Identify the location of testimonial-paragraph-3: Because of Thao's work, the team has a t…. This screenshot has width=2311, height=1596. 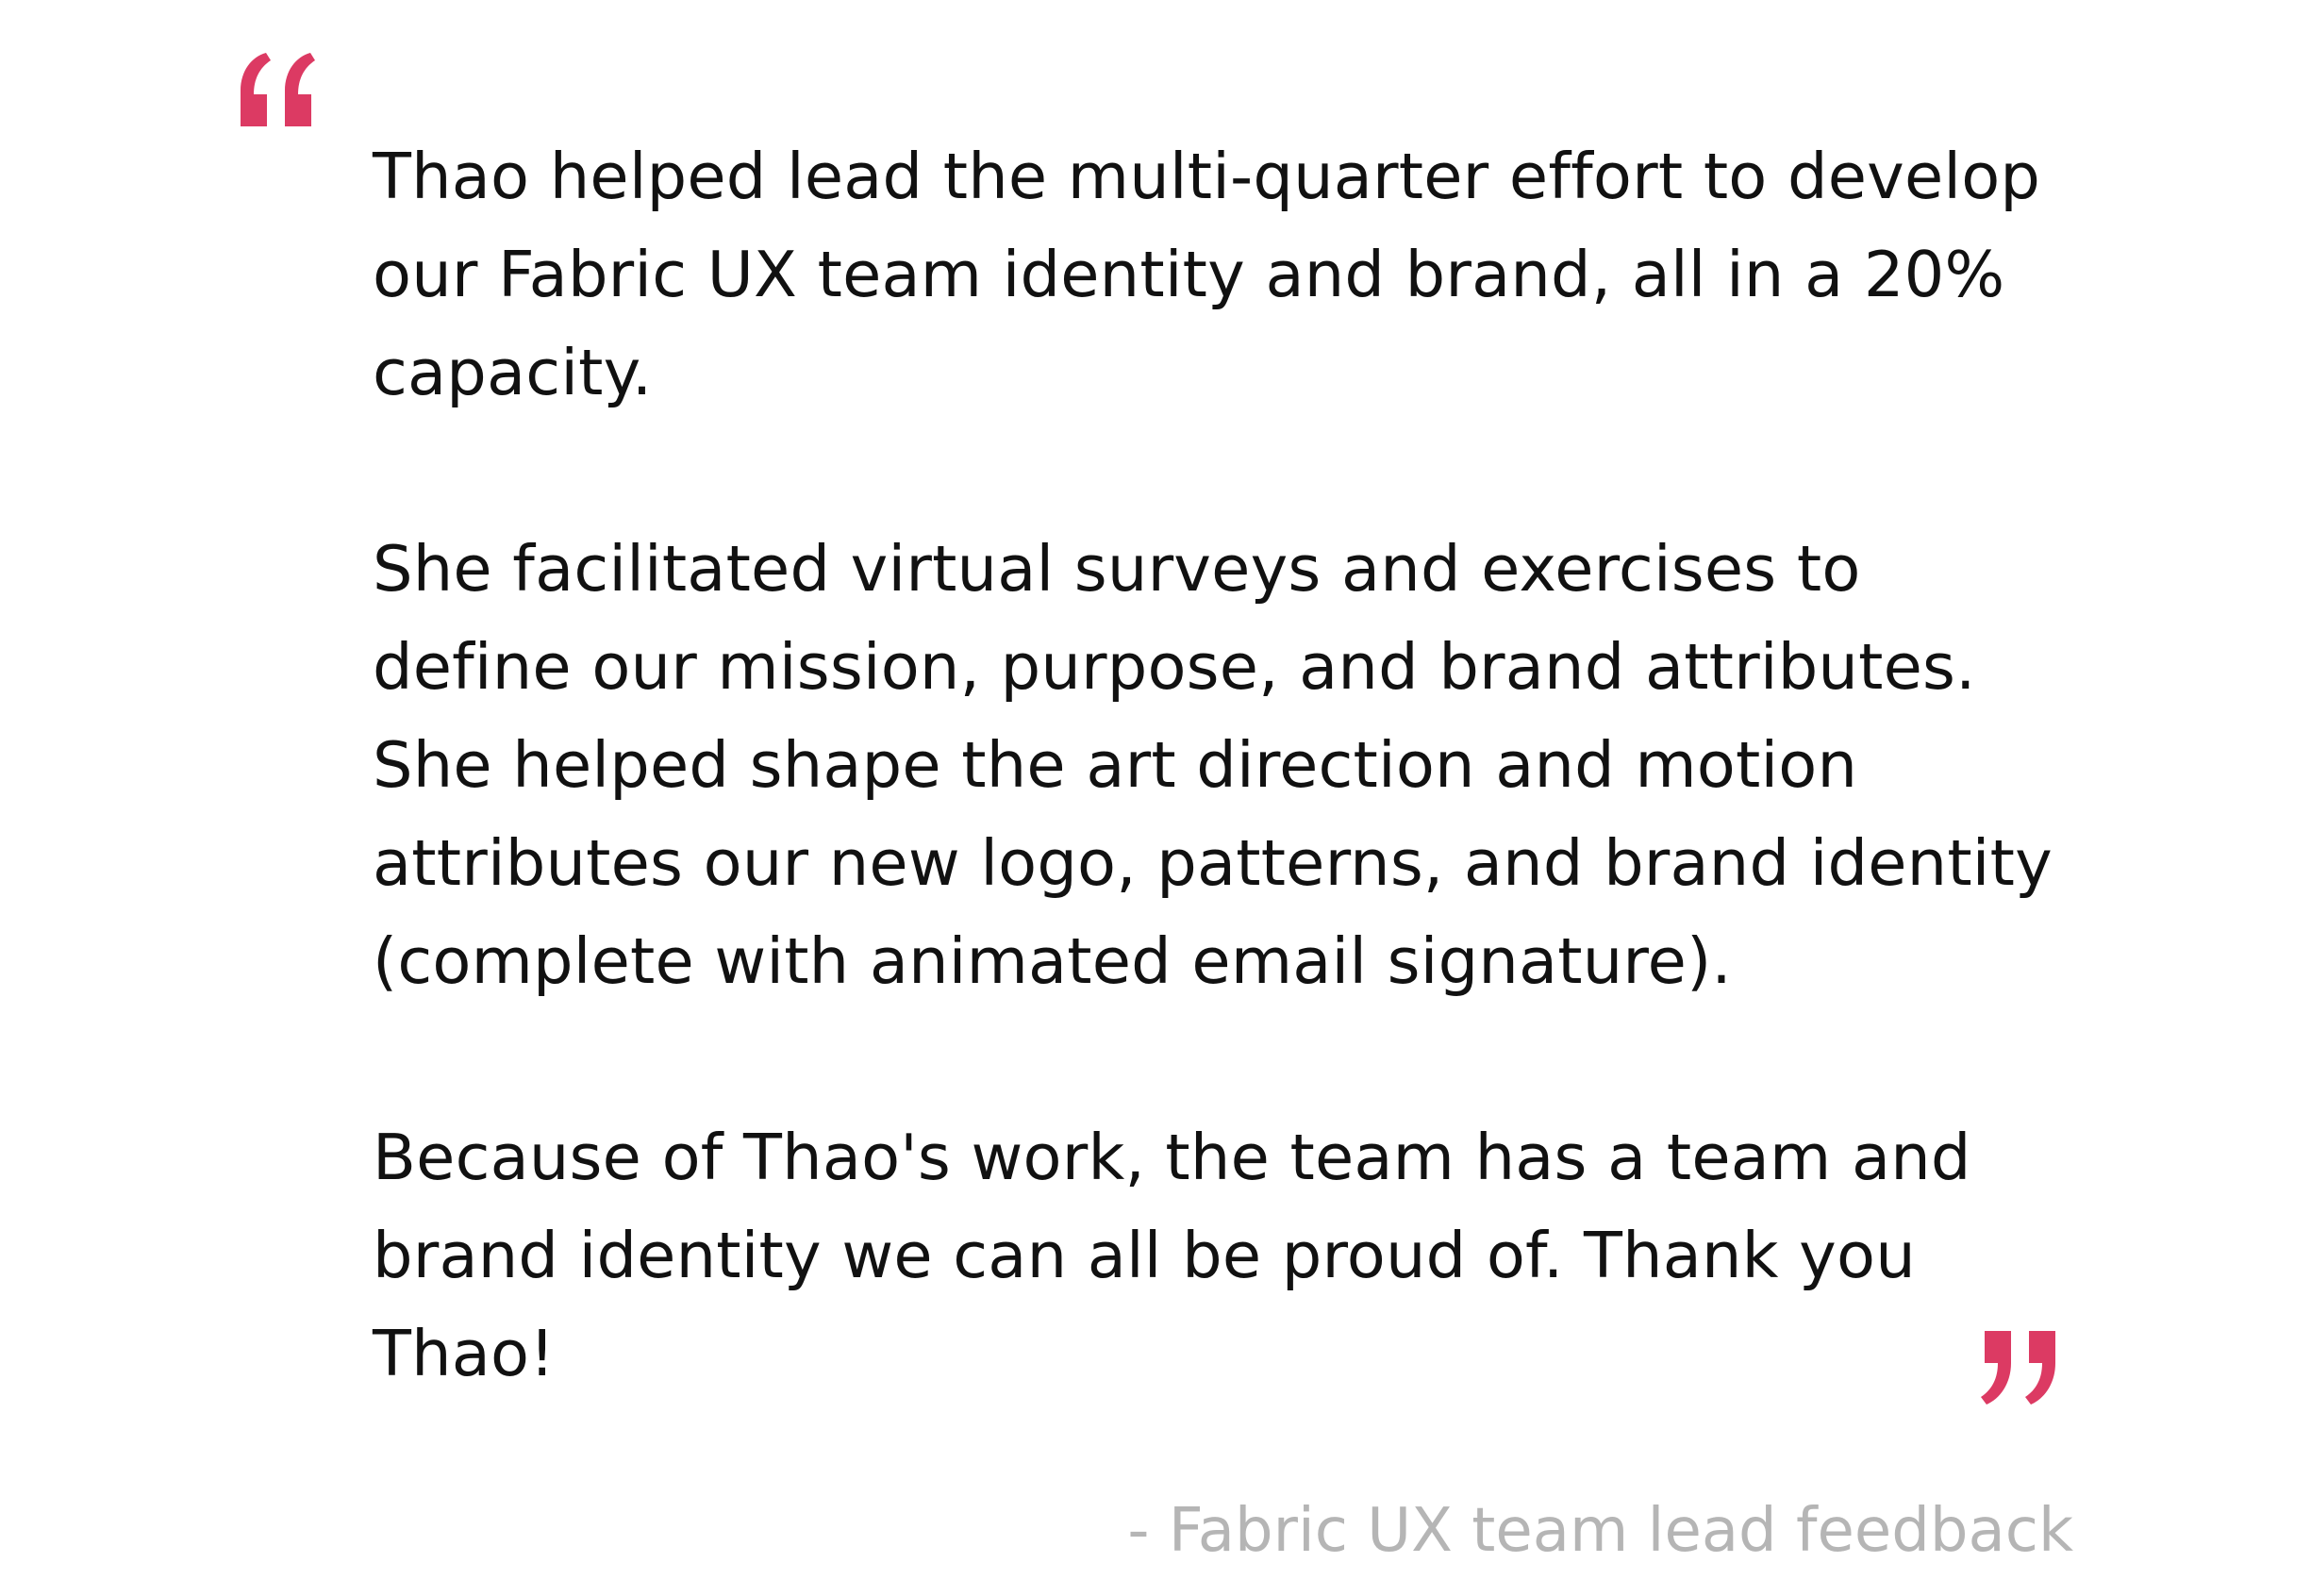
(1172, 1255).